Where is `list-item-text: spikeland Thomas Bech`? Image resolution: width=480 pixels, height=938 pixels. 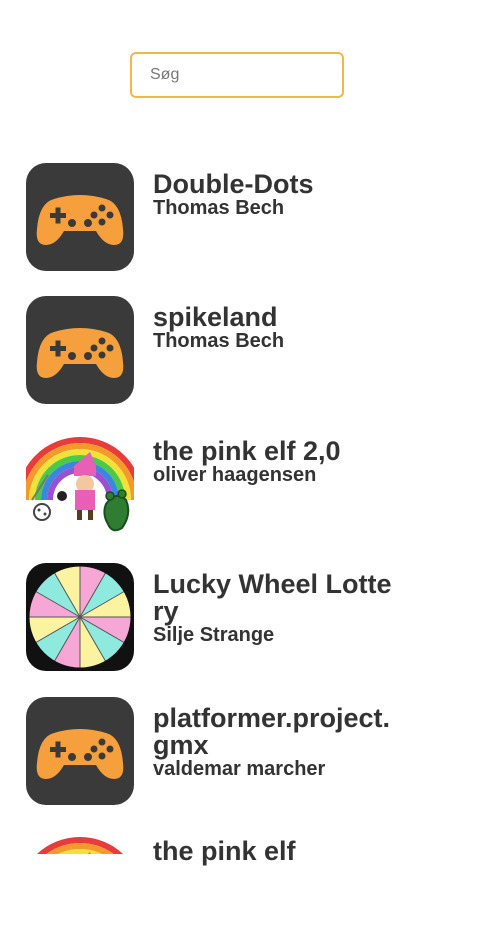
list-item-text: spikeland Thomas Bech is located at coordinates (273, 327).